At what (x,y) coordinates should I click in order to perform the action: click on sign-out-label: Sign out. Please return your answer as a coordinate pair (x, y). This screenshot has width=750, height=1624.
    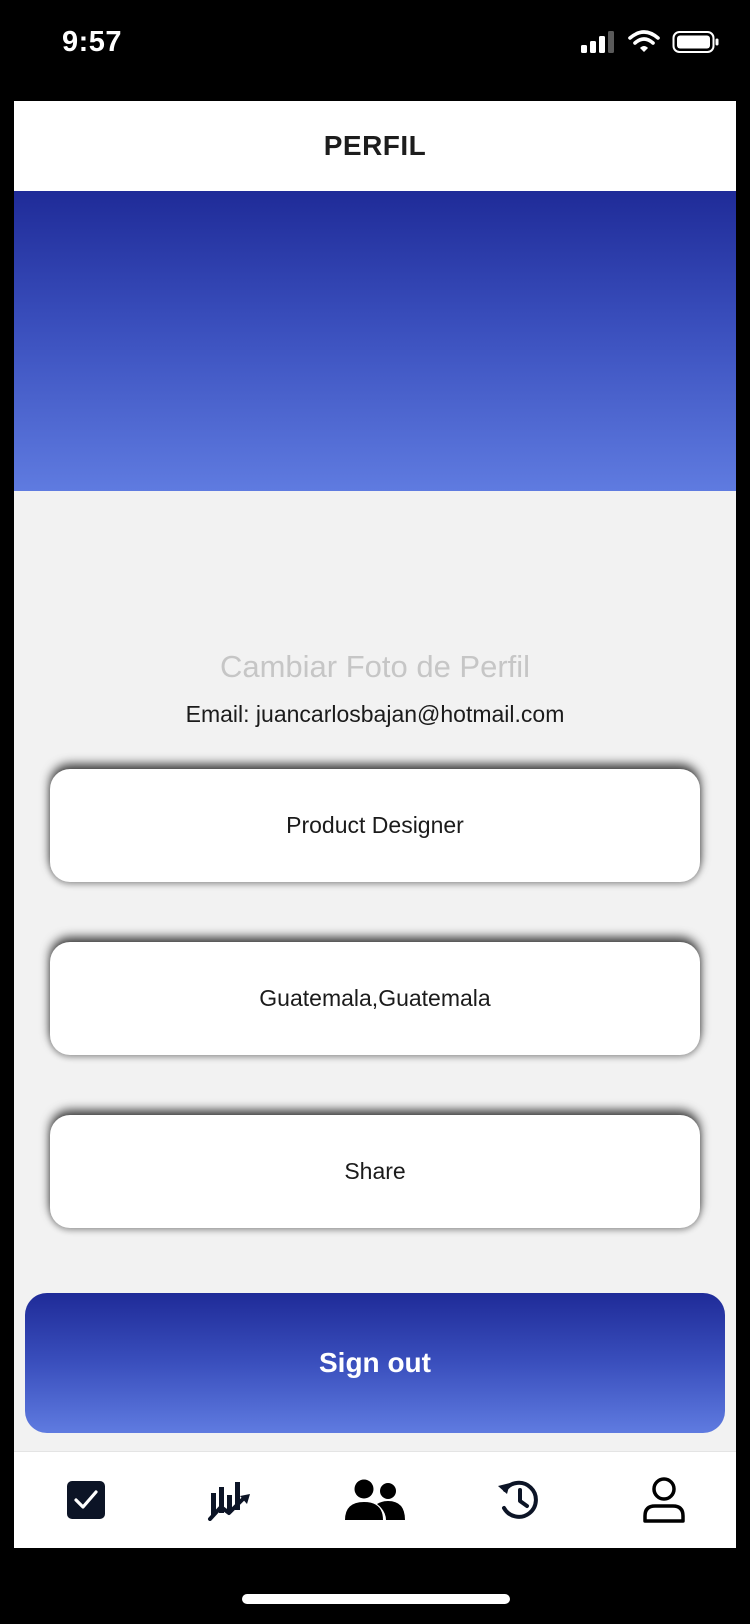
    Looking at the image, I should click on (375, 1362).